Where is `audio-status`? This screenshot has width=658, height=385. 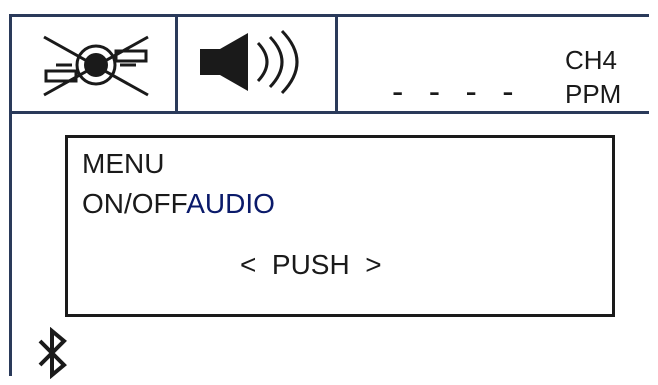
audio-status is located at coordinates (256, 64).